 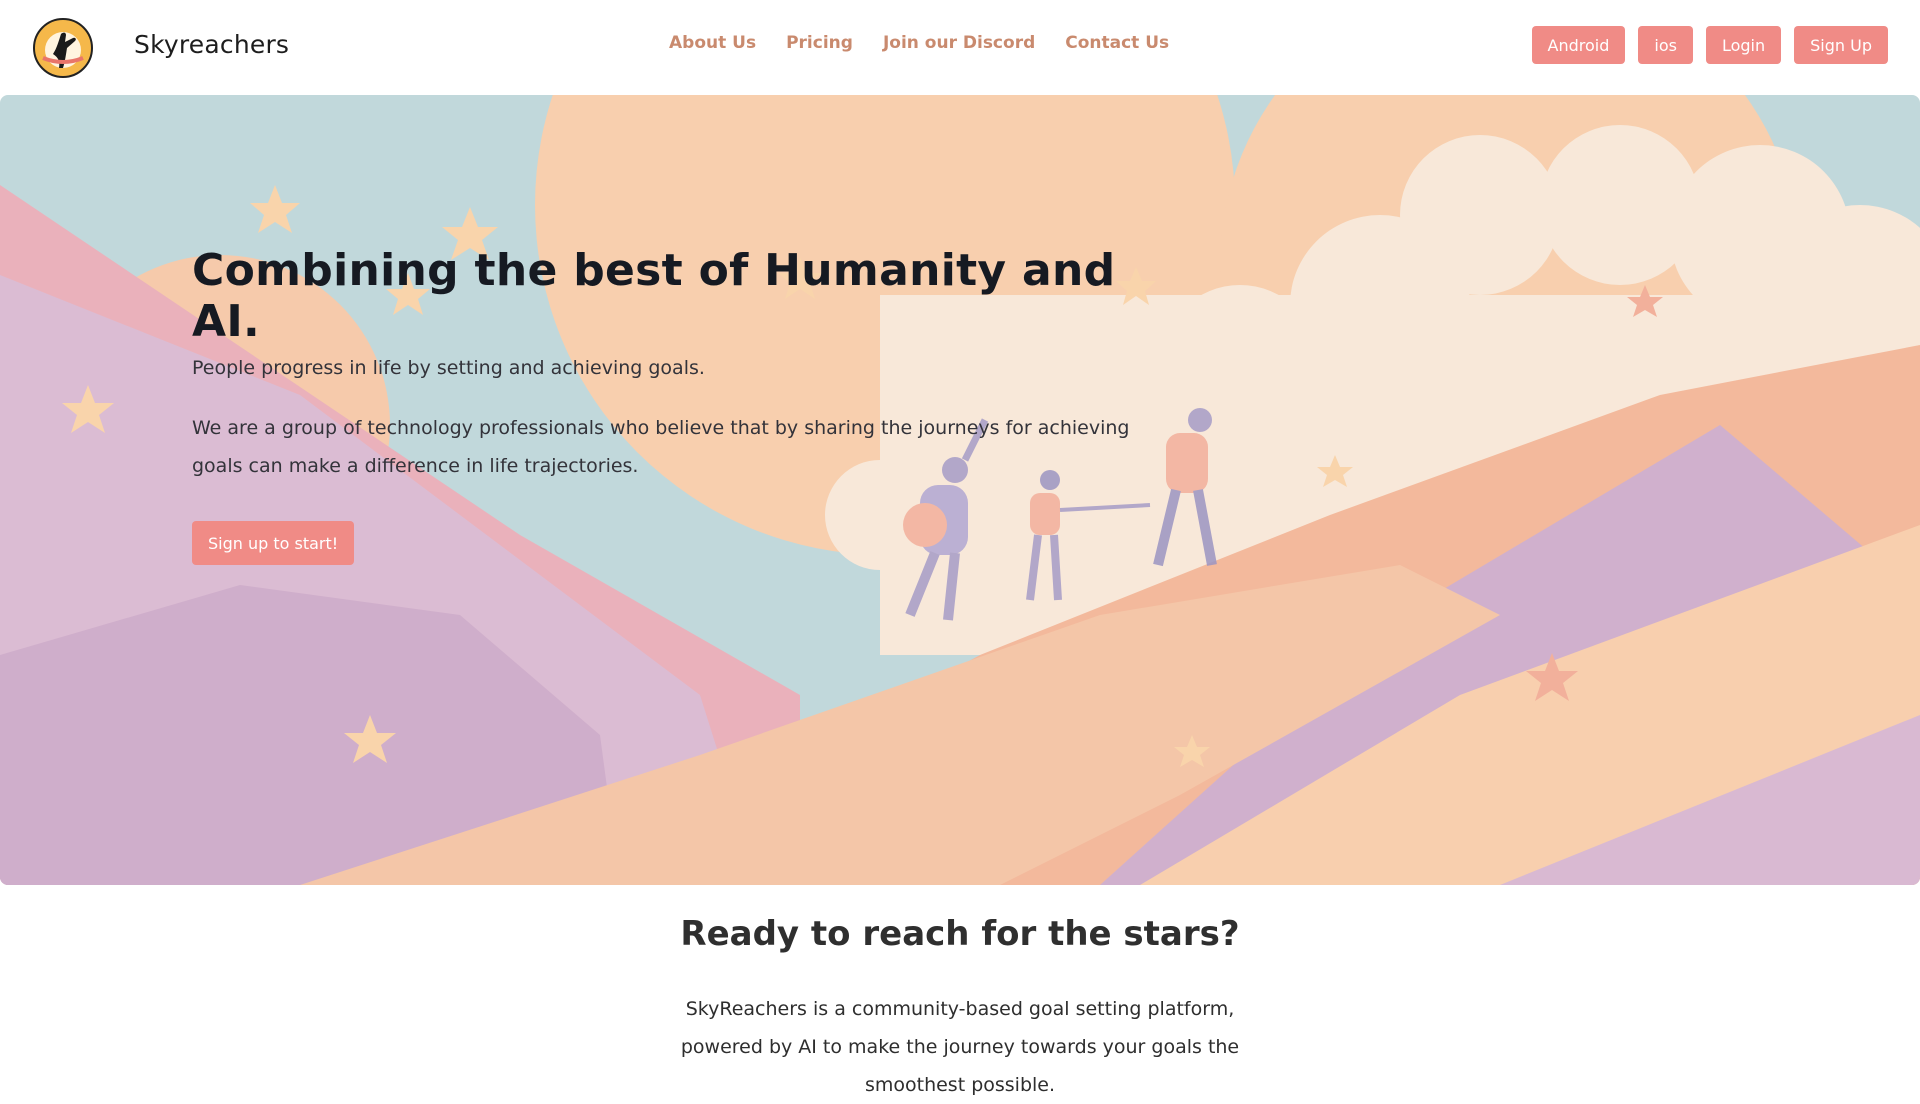 I want to click on sign-up-to-start-button: Sign up to start!, so click(x=273, y=543).